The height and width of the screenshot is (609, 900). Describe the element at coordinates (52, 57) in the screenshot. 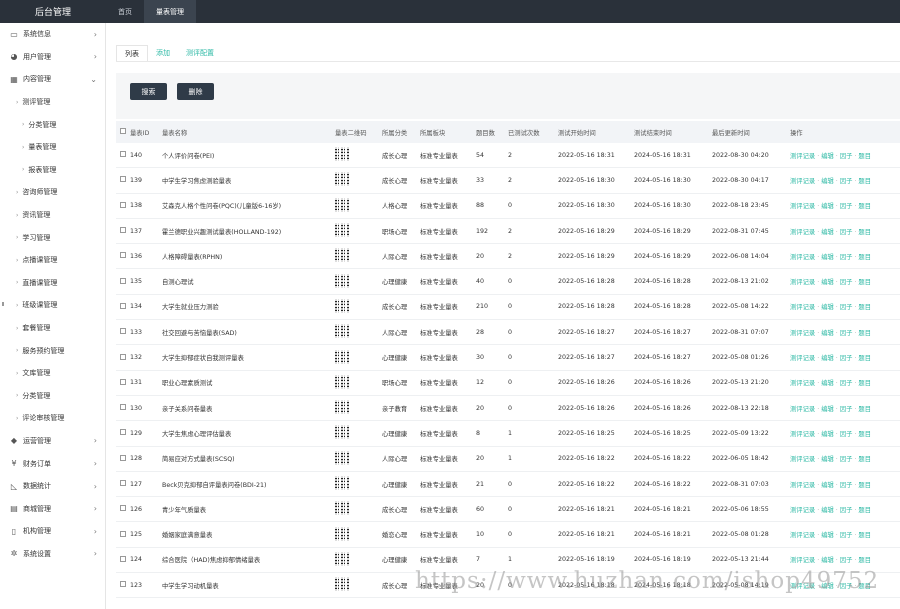

I see `sidebar-item: ◕ 用户管理 ›` at that location.